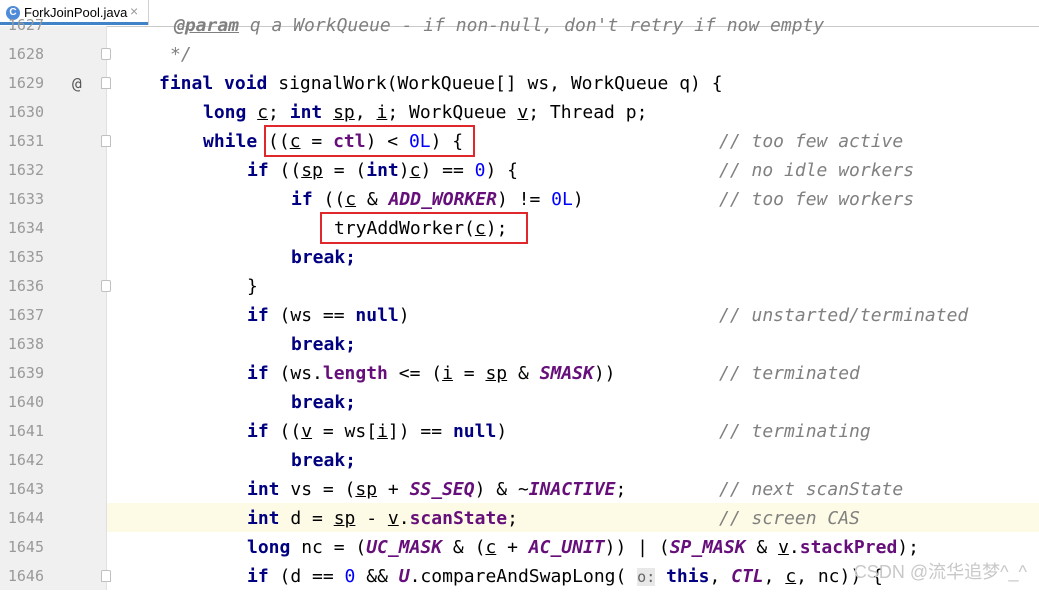  I want to click on highlight-box-while-condition, so click(369, 141).